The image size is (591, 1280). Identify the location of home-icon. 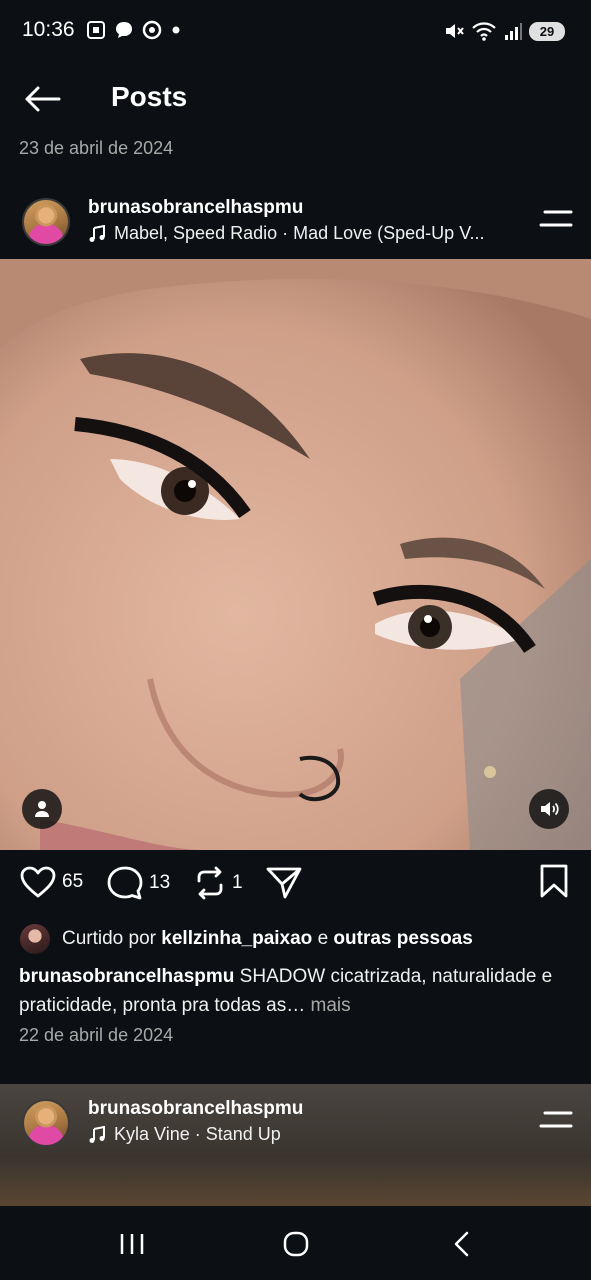
(296, 1244).